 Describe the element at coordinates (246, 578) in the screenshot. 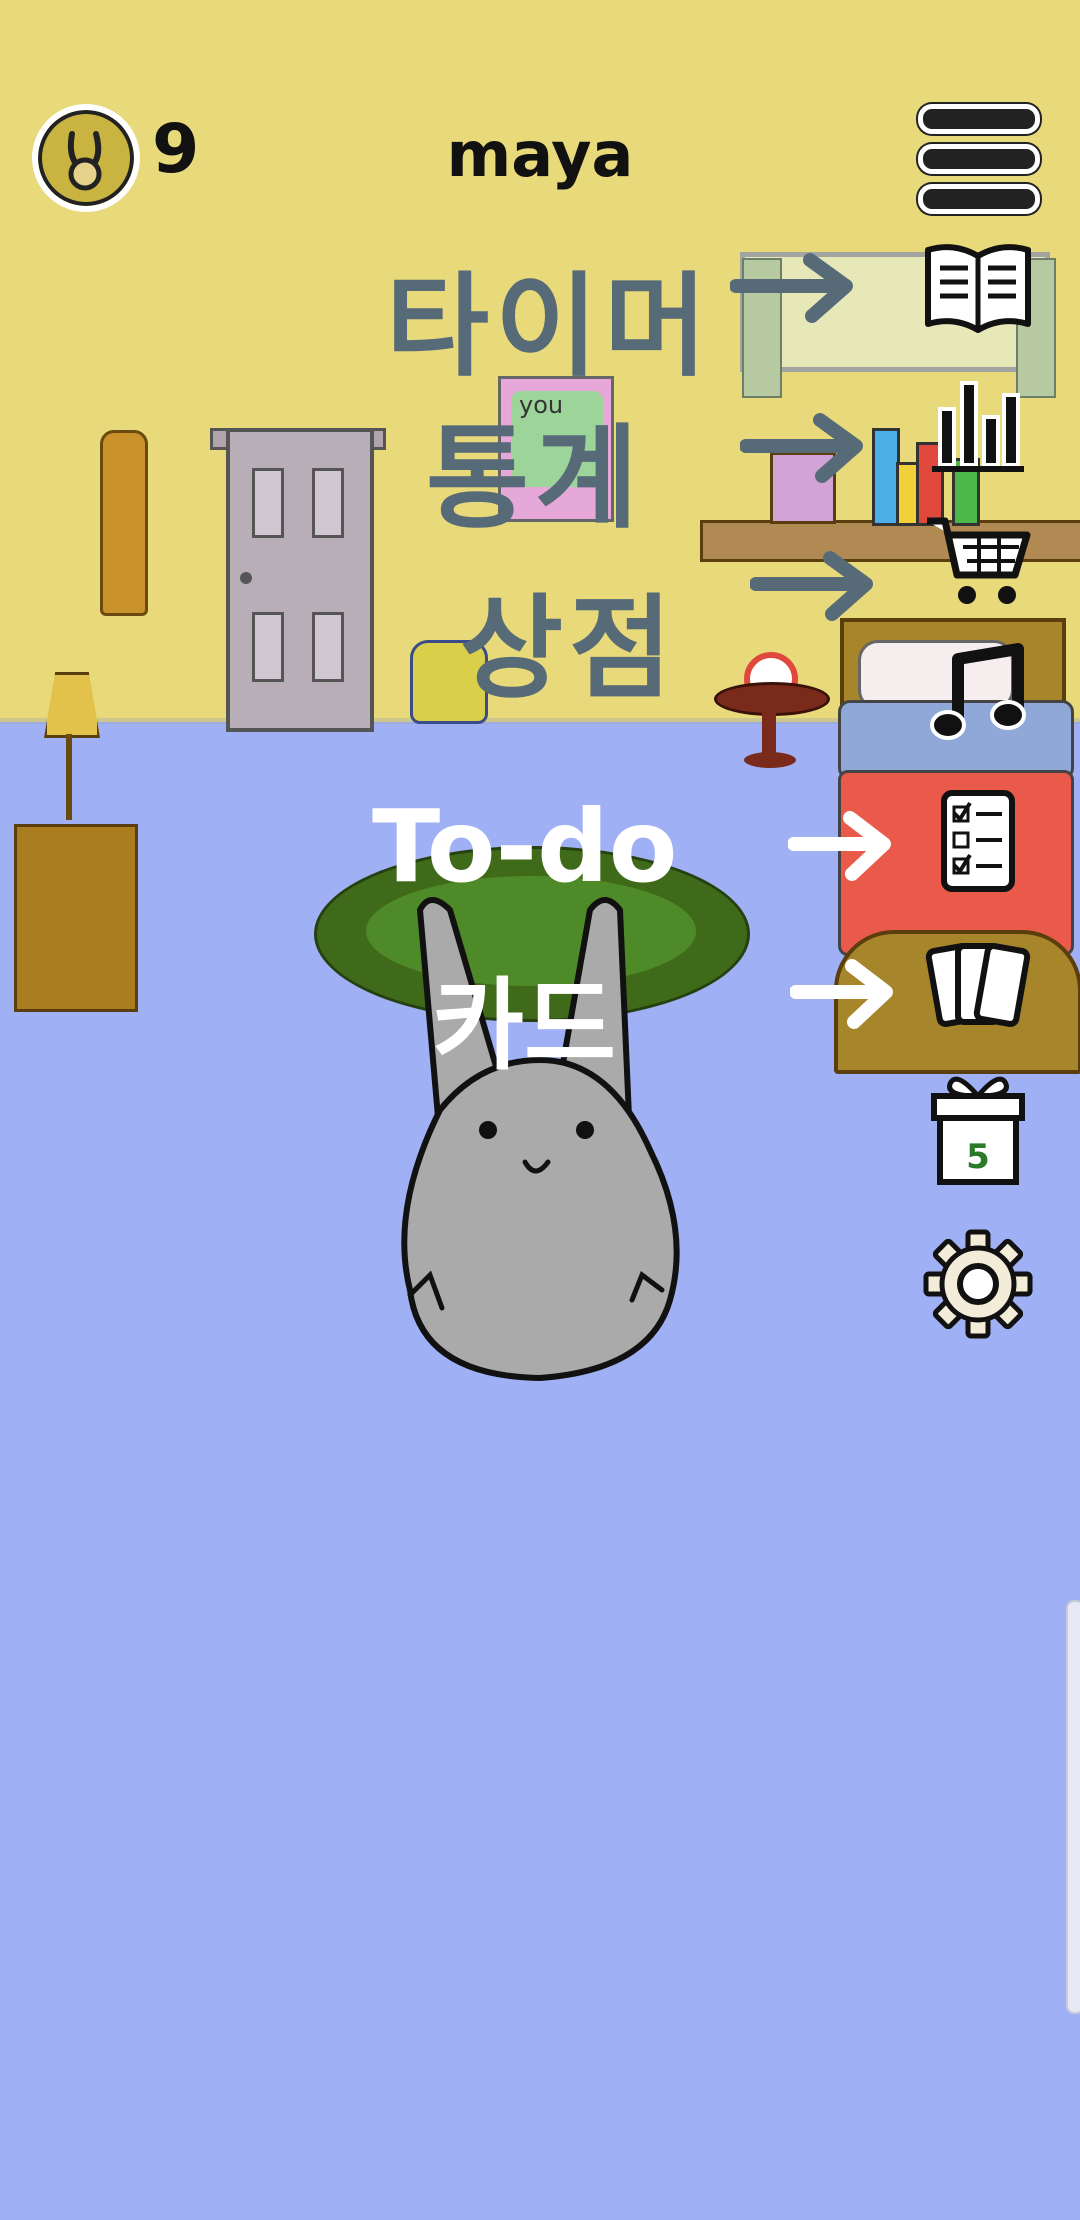

I see `door-knob` at that location.